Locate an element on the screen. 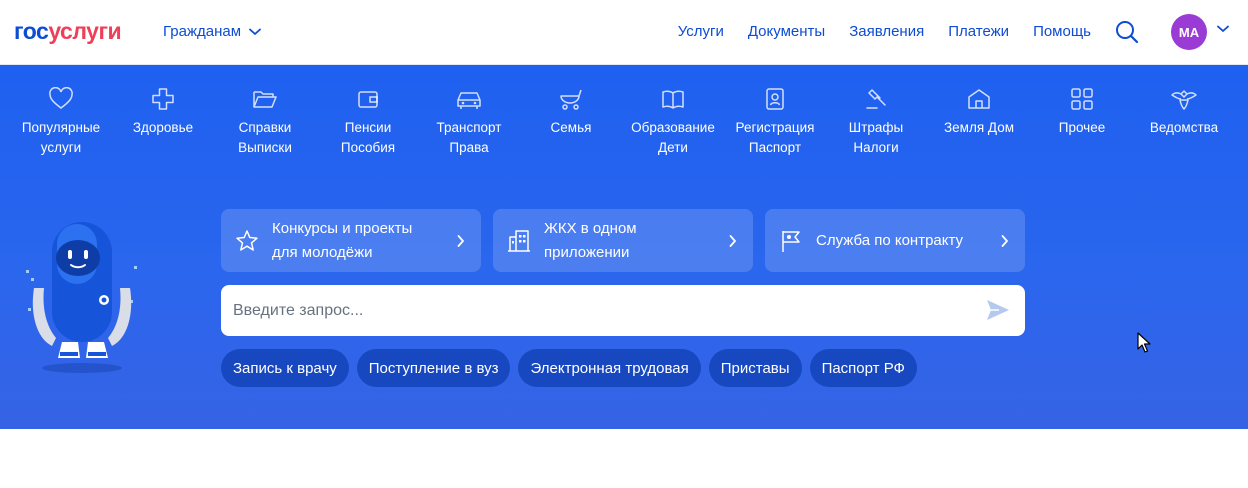 The image size is (1248, 488). user-avatar: МА is located at coordinates (1189, 32).